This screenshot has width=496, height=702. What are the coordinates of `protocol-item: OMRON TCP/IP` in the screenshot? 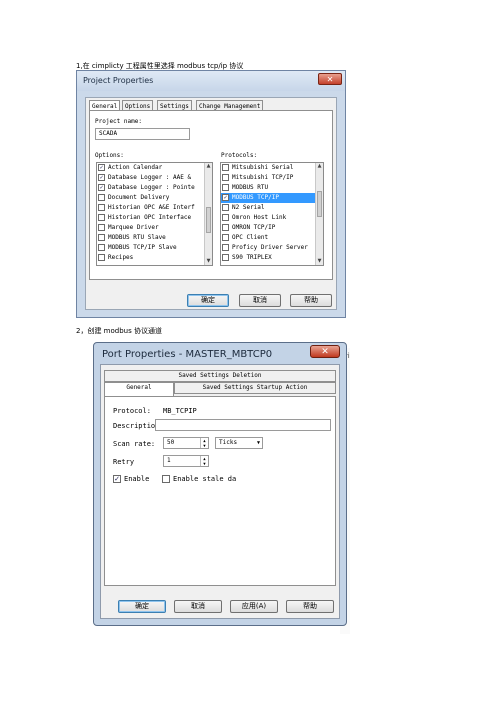 It's located at (272, 228).